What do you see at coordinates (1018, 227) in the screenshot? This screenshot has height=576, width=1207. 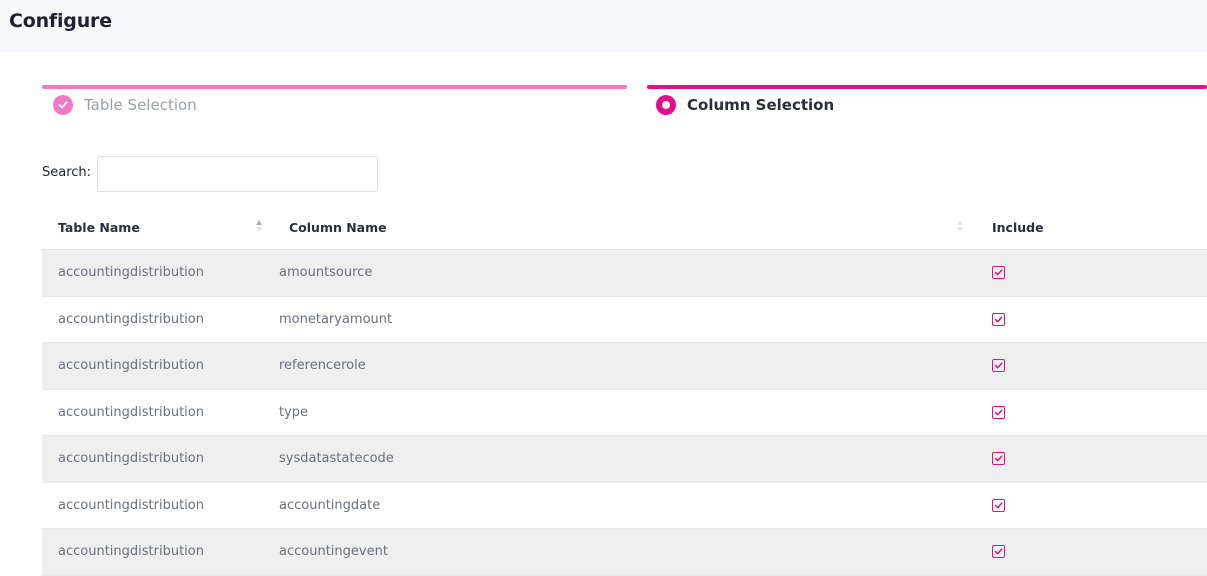 I see `column-header-include: Include` at bounding box center [1018, 227].